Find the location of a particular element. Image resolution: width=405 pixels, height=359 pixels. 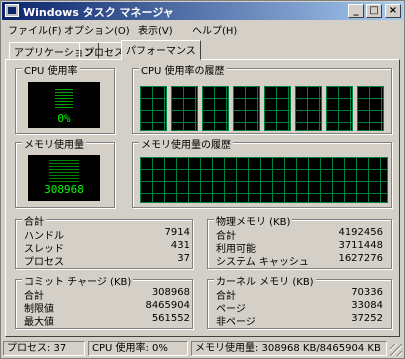

cpu-history-group: CPU 使用率の履歴 is located at coordinates (262, 98).